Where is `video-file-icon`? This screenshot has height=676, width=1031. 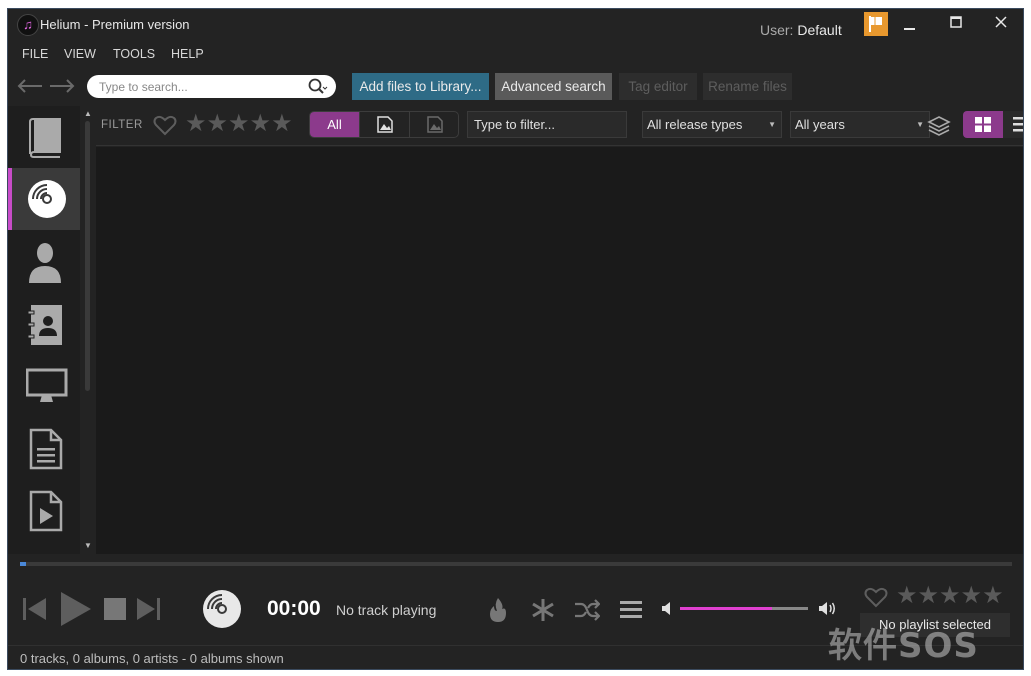 video-file-icon is located at coordinates (46, 511).